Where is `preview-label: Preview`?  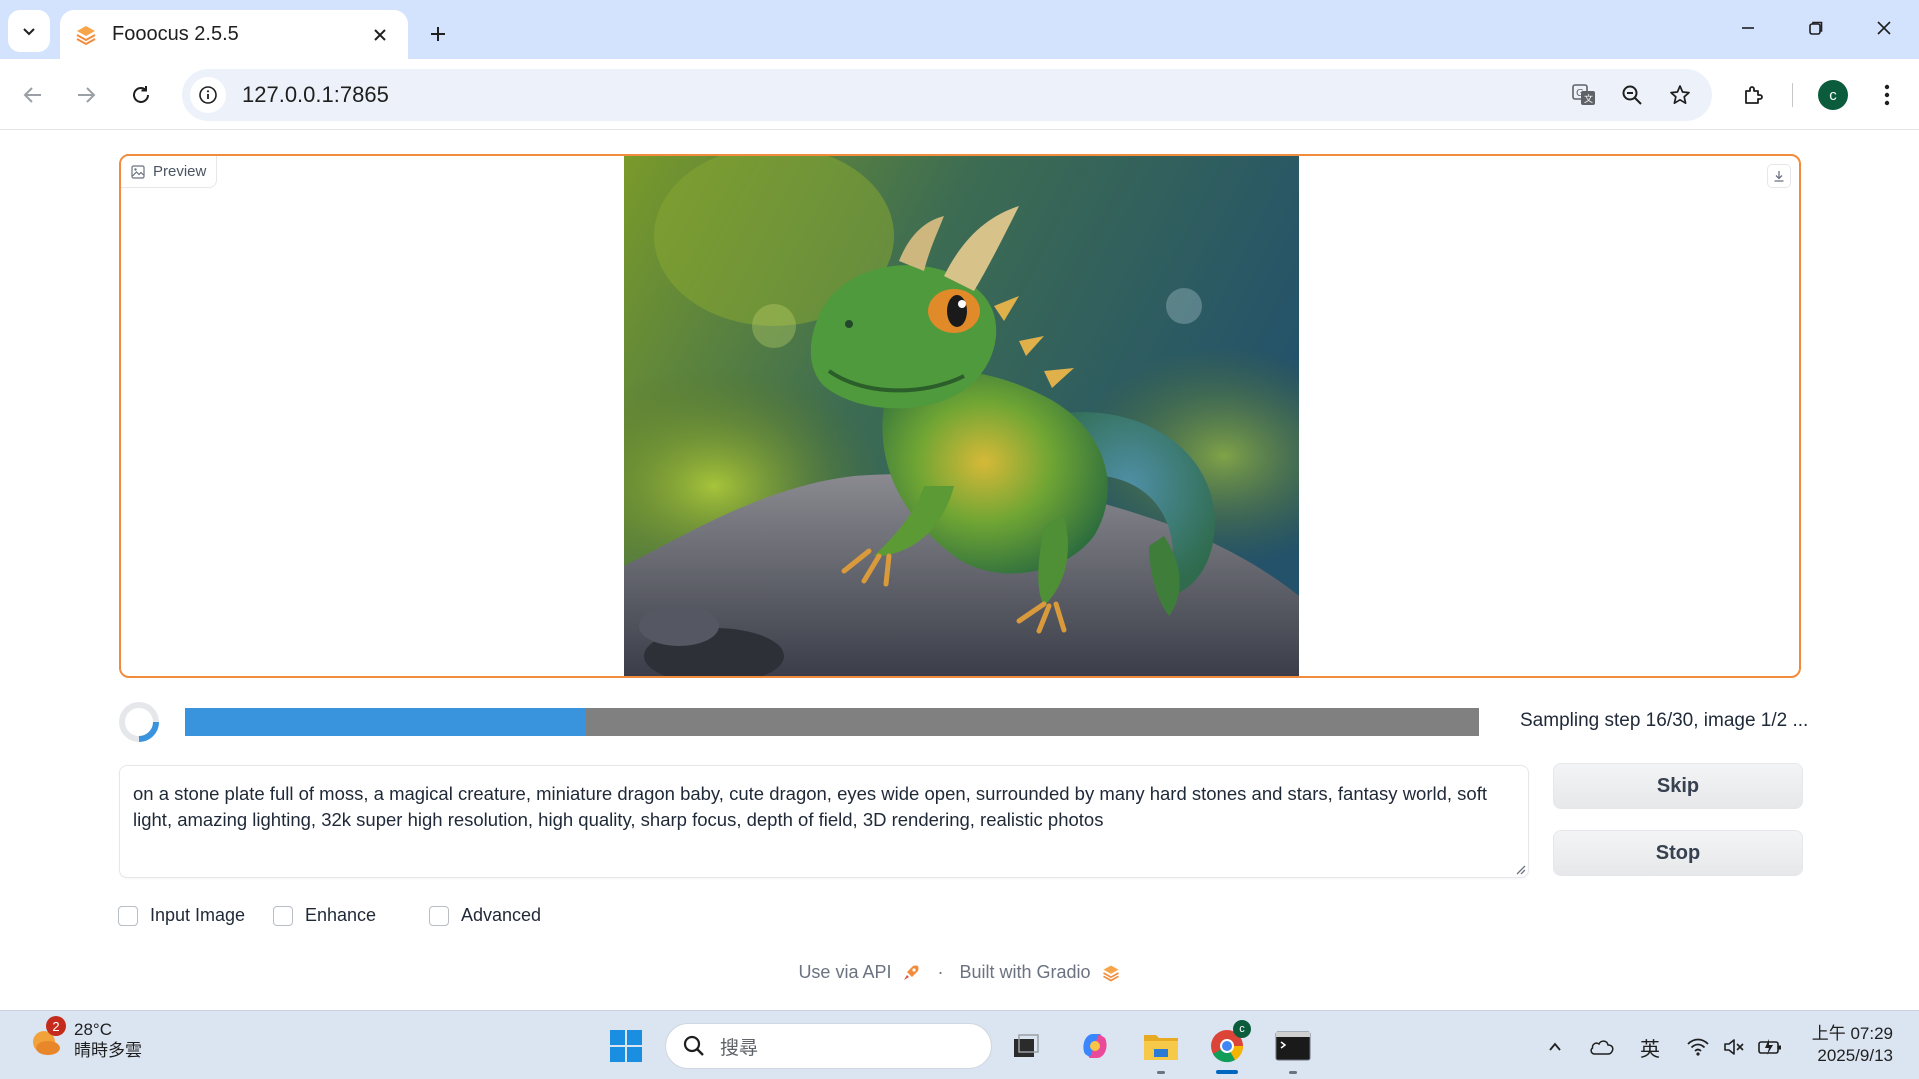 preview-label: Preview is located at coordinates (169, 172).